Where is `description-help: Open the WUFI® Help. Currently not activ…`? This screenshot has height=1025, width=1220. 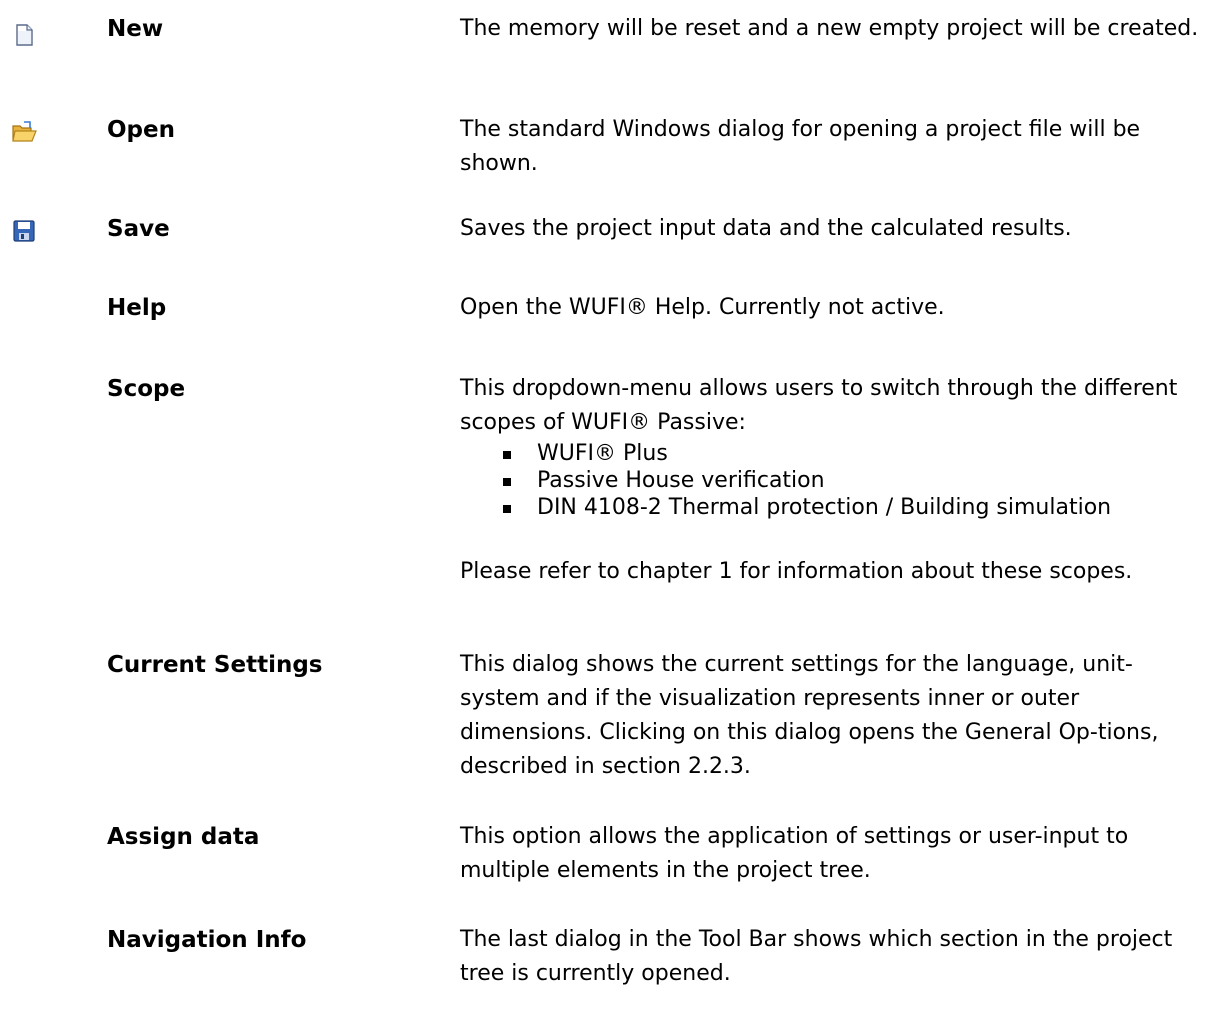
description-help: Open the WUFI® Help. Currently not activ… is located at coordinates (830, 308).